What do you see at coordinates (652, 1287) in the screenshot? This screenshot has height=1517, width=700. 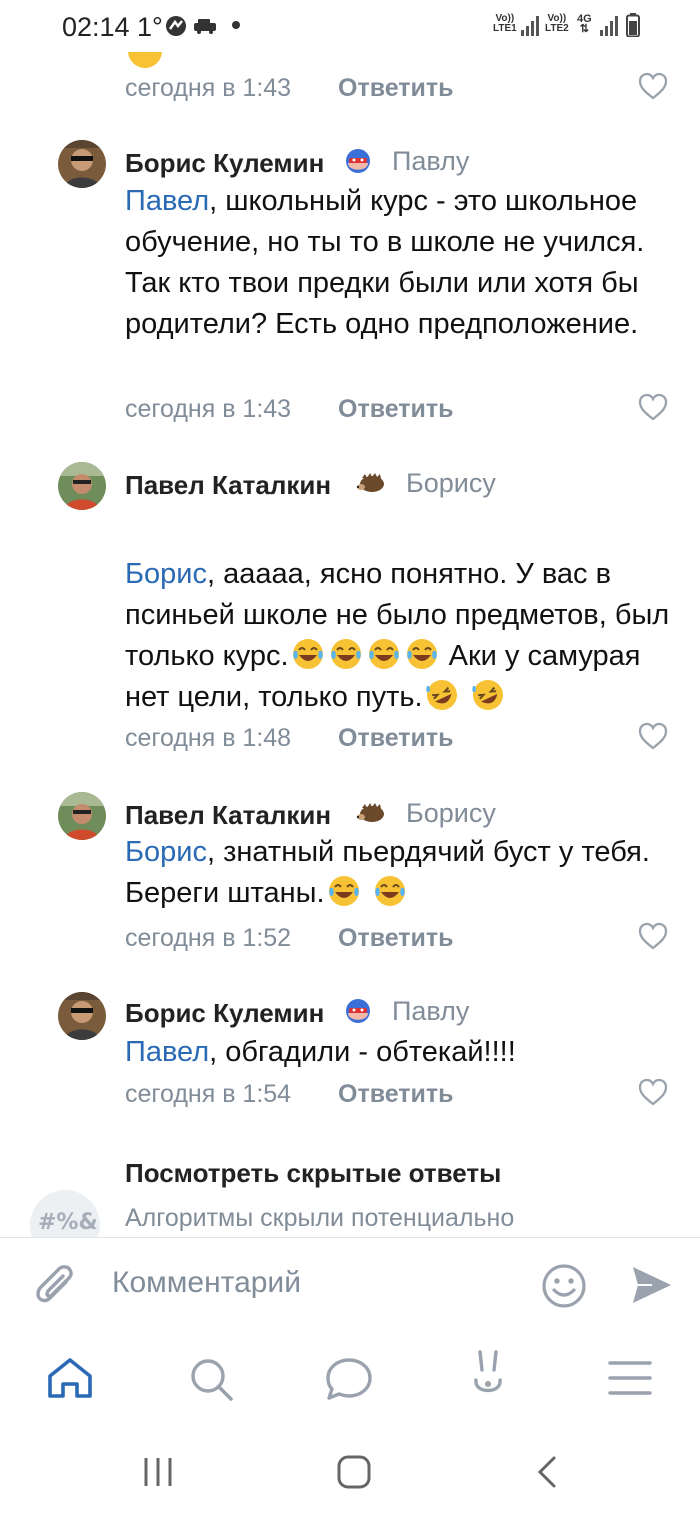 I see `send-icon` at bounding box center [652, 1287].